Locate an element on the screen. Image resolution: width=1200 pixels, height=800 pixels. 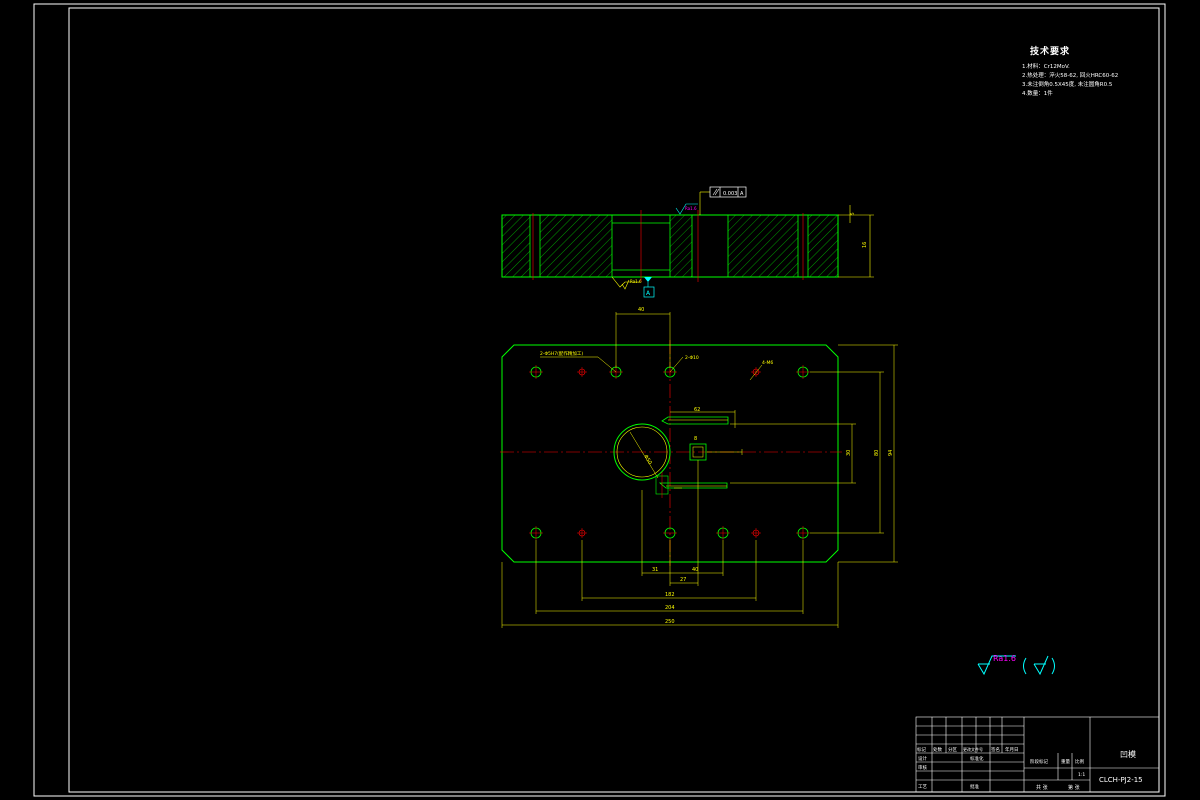
section-thickness-label: 16 is located at coordinates (865, 245).